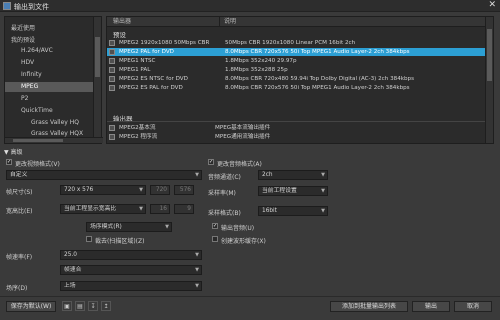 Image resolution: width=500 pixels, height=320 pixels. I want to click on tree-item-mpeg: MPEG, so click(50, 87).